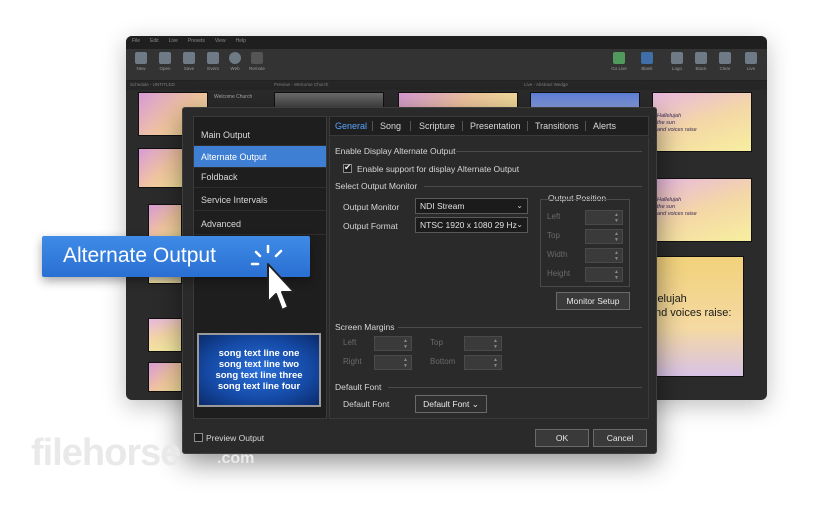 This screenshot has width=831, height=507. Describe the element at coordinates (442, 206) in the screenshot. I see `output-monitor-value: NDI Stream` at that location.